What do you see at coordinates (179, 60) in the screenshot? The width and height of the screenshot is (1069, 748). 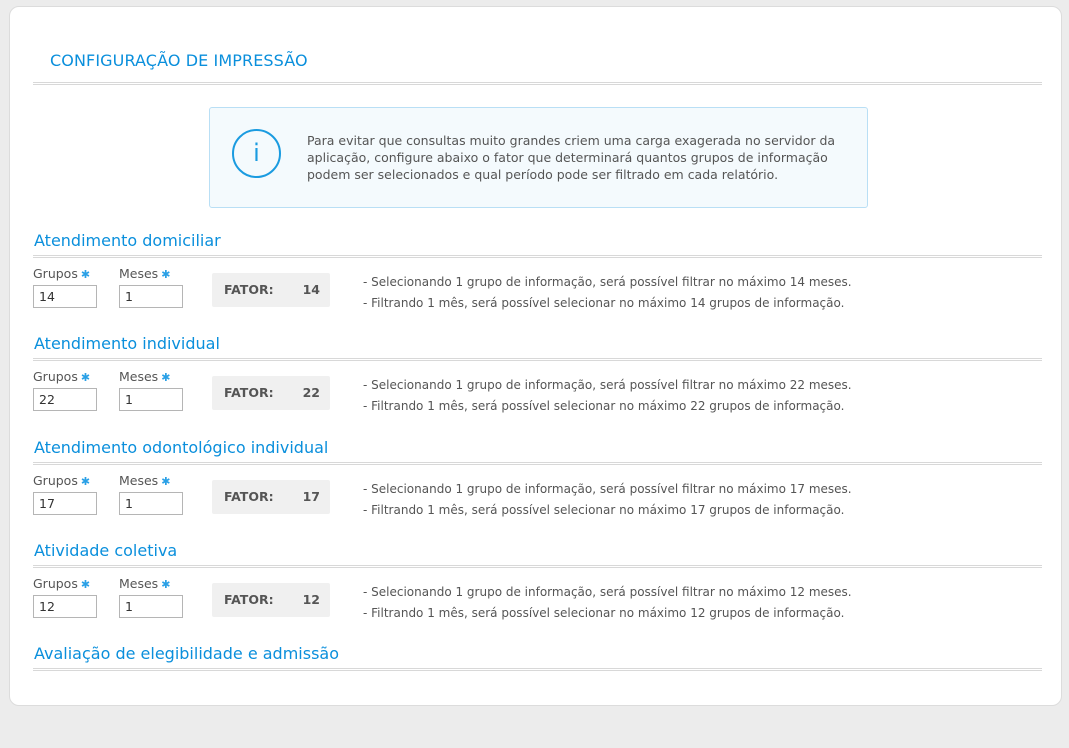 I see `page-title: CONFIGURAÇÃO DE IMPRESSÃO` at bounding box center [179, 60].